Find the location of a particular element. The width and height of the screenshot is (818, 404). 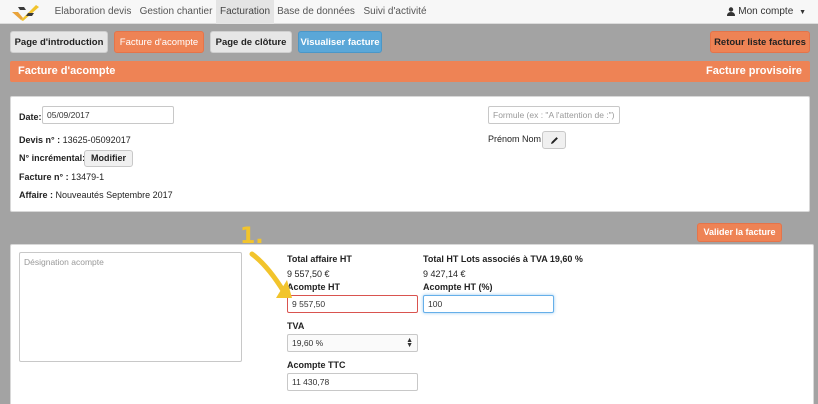

total-lots-value: 9 427,14 € is located at coordinates (444, 274).